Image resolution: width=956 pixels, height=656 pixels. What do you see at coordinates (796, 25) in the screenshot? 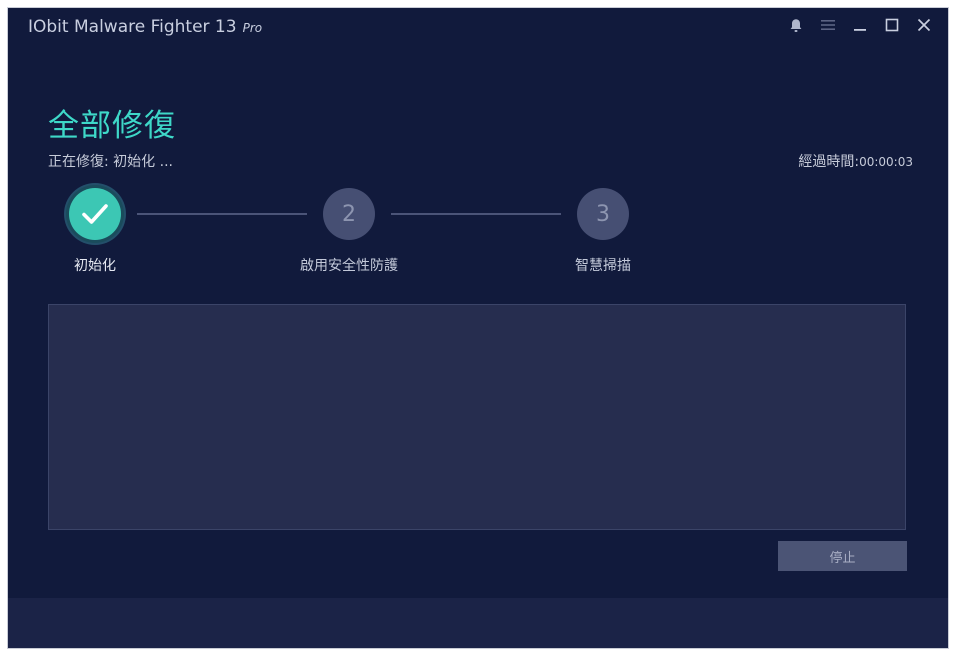
I see `bell-icon` at bounding box center [796, 25].